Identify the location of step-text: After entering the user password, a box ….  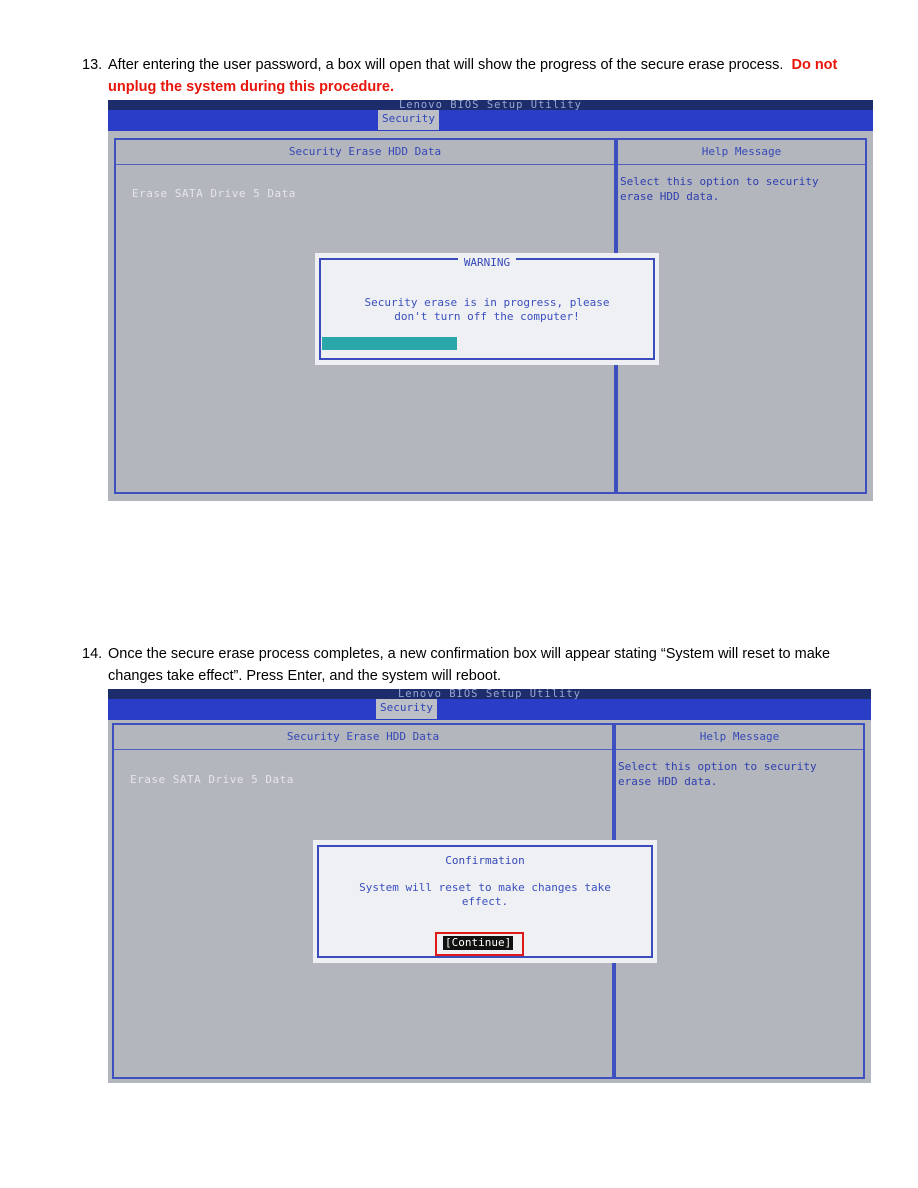
(488, 76).